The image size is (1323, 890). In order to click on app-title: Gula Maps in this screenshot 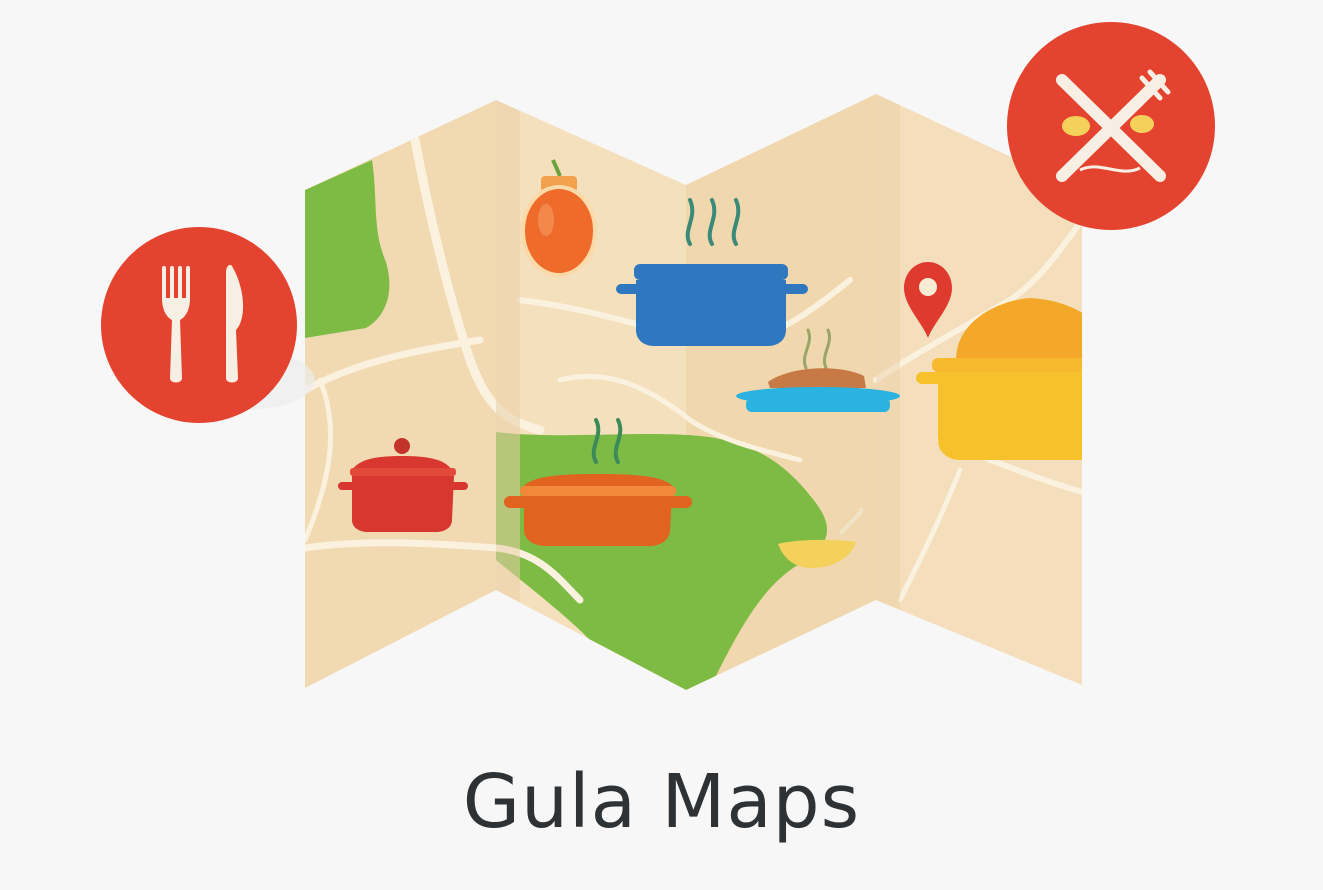, I will do `click(661, 802)`.